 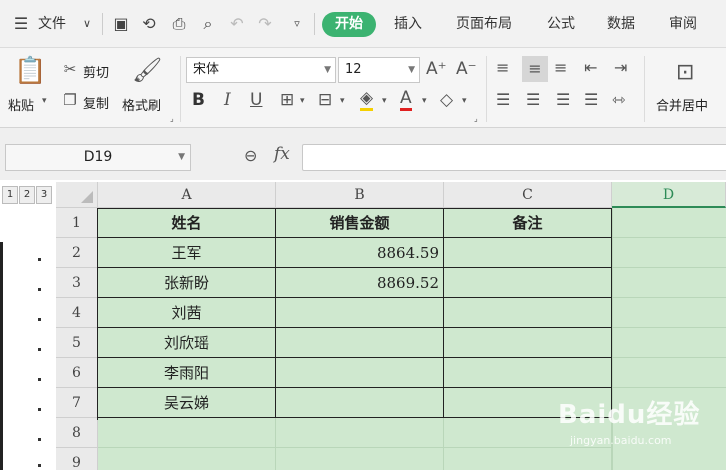 What do you see at coordinates (669, 283) in the screenshot?
I see `cell-d3` at bounding box center [669, 283].